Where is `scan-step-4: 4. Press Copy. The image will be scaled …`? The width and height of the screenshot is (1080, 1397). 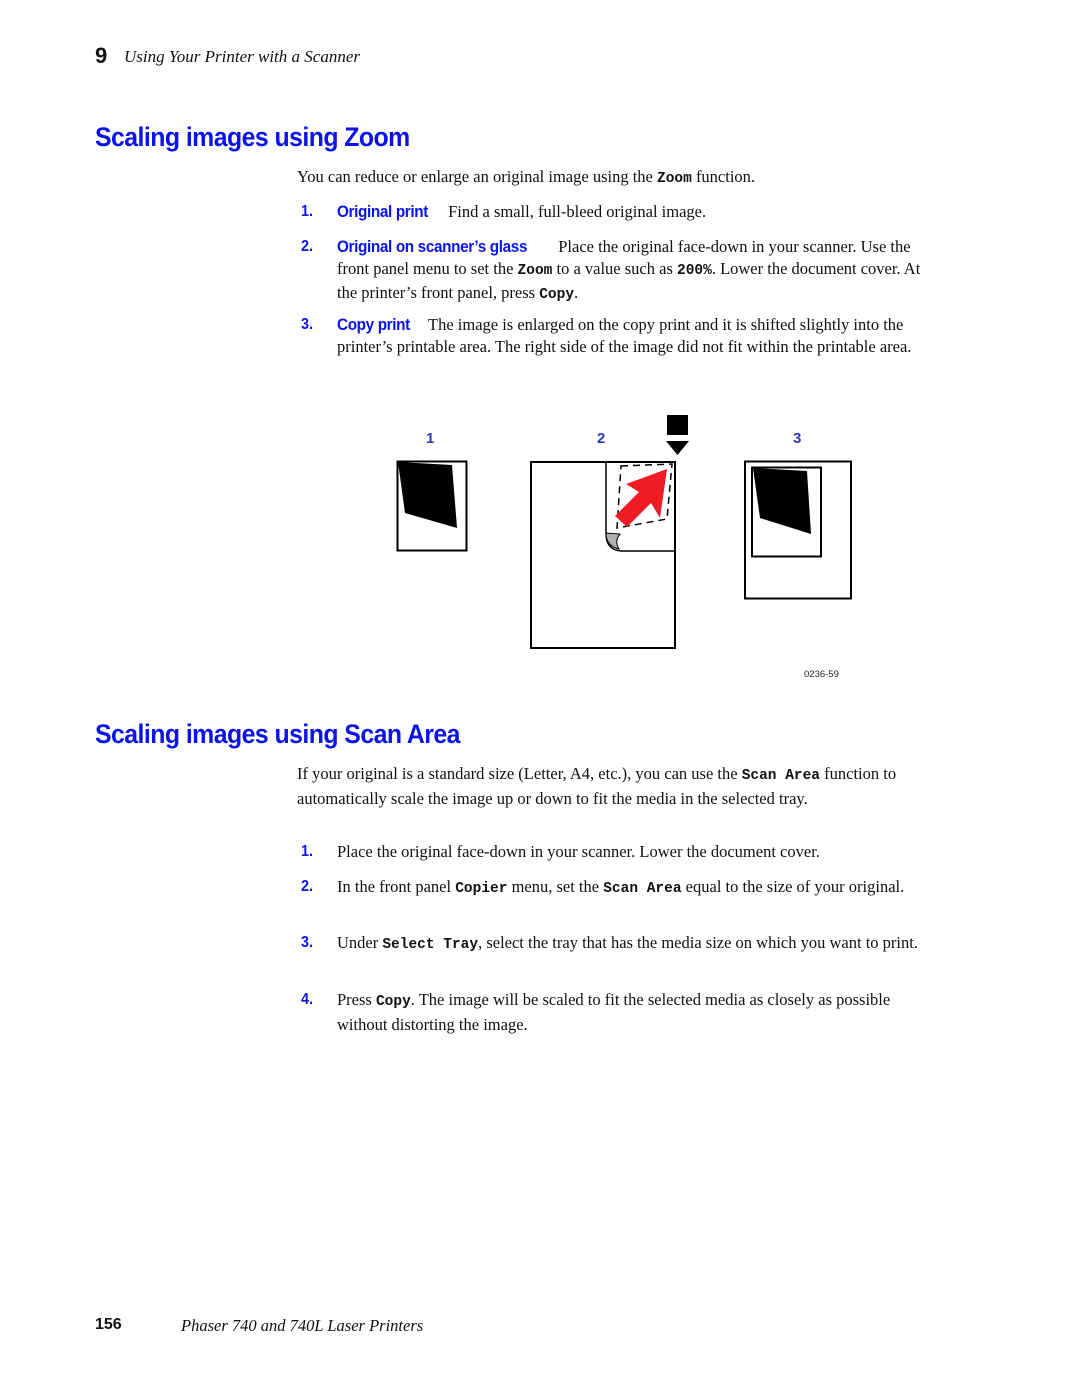
scan-step-4: 4. Press Copy. The image will be scaled … is located at coordinates (617, 1012).